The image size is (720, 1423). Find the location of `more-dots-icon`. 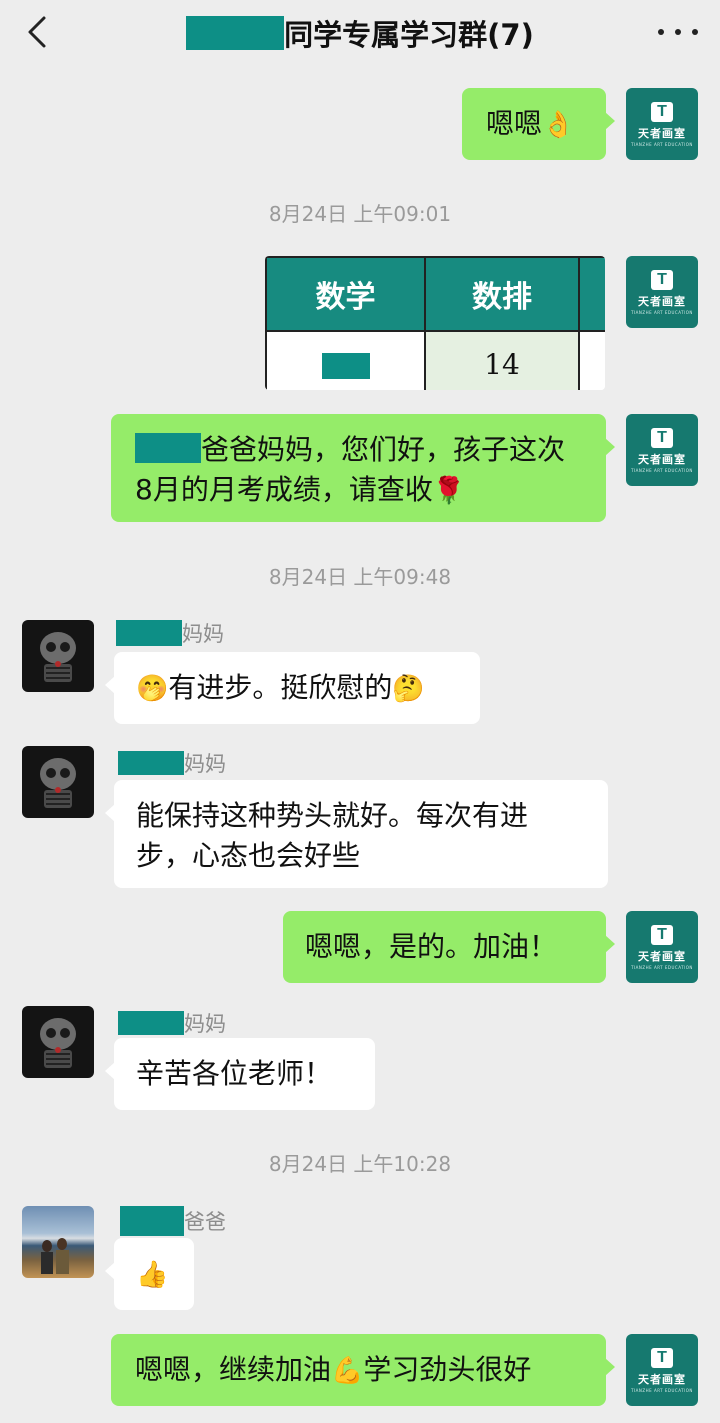

more-dots-icon is located at coordinates (678, 32).